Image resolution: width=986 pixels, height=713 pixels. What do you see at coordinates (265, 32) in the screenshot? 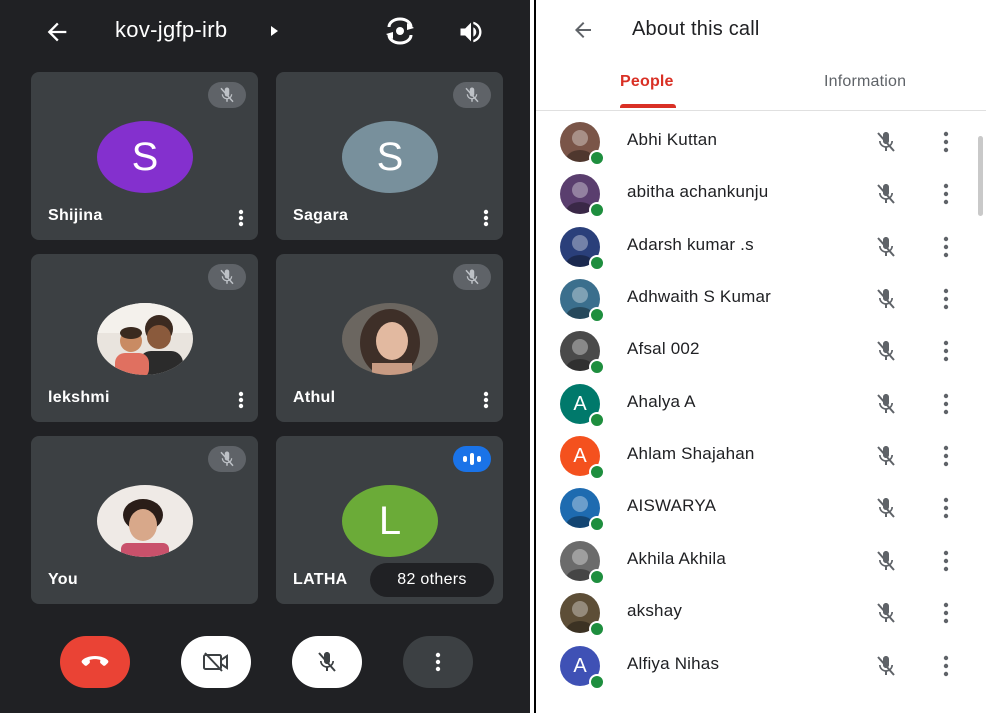
I see `call-top-bar: kov-jgfp-irb` at bounding box center [265, 32].